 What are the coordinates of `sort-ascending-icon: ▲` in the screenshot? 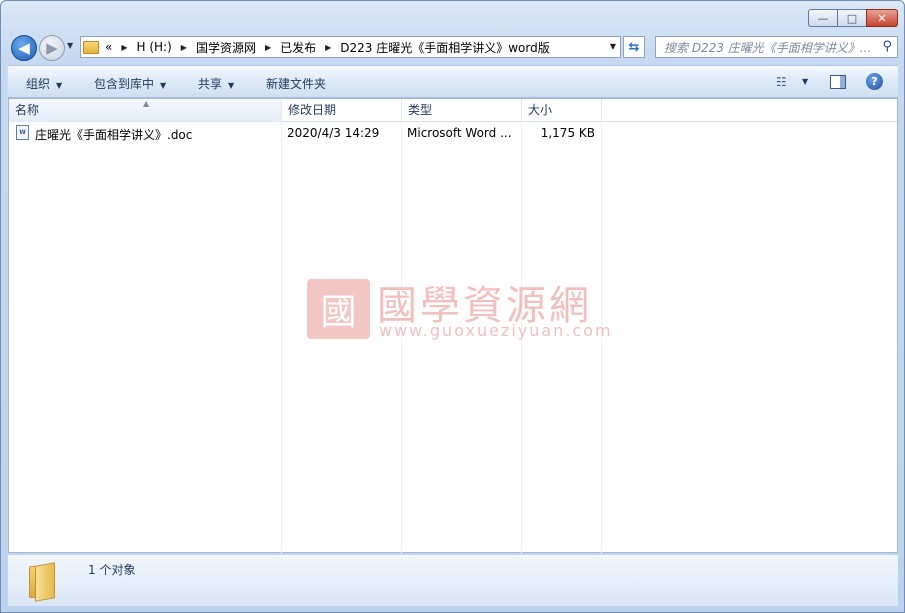 It's located at (146, 103).